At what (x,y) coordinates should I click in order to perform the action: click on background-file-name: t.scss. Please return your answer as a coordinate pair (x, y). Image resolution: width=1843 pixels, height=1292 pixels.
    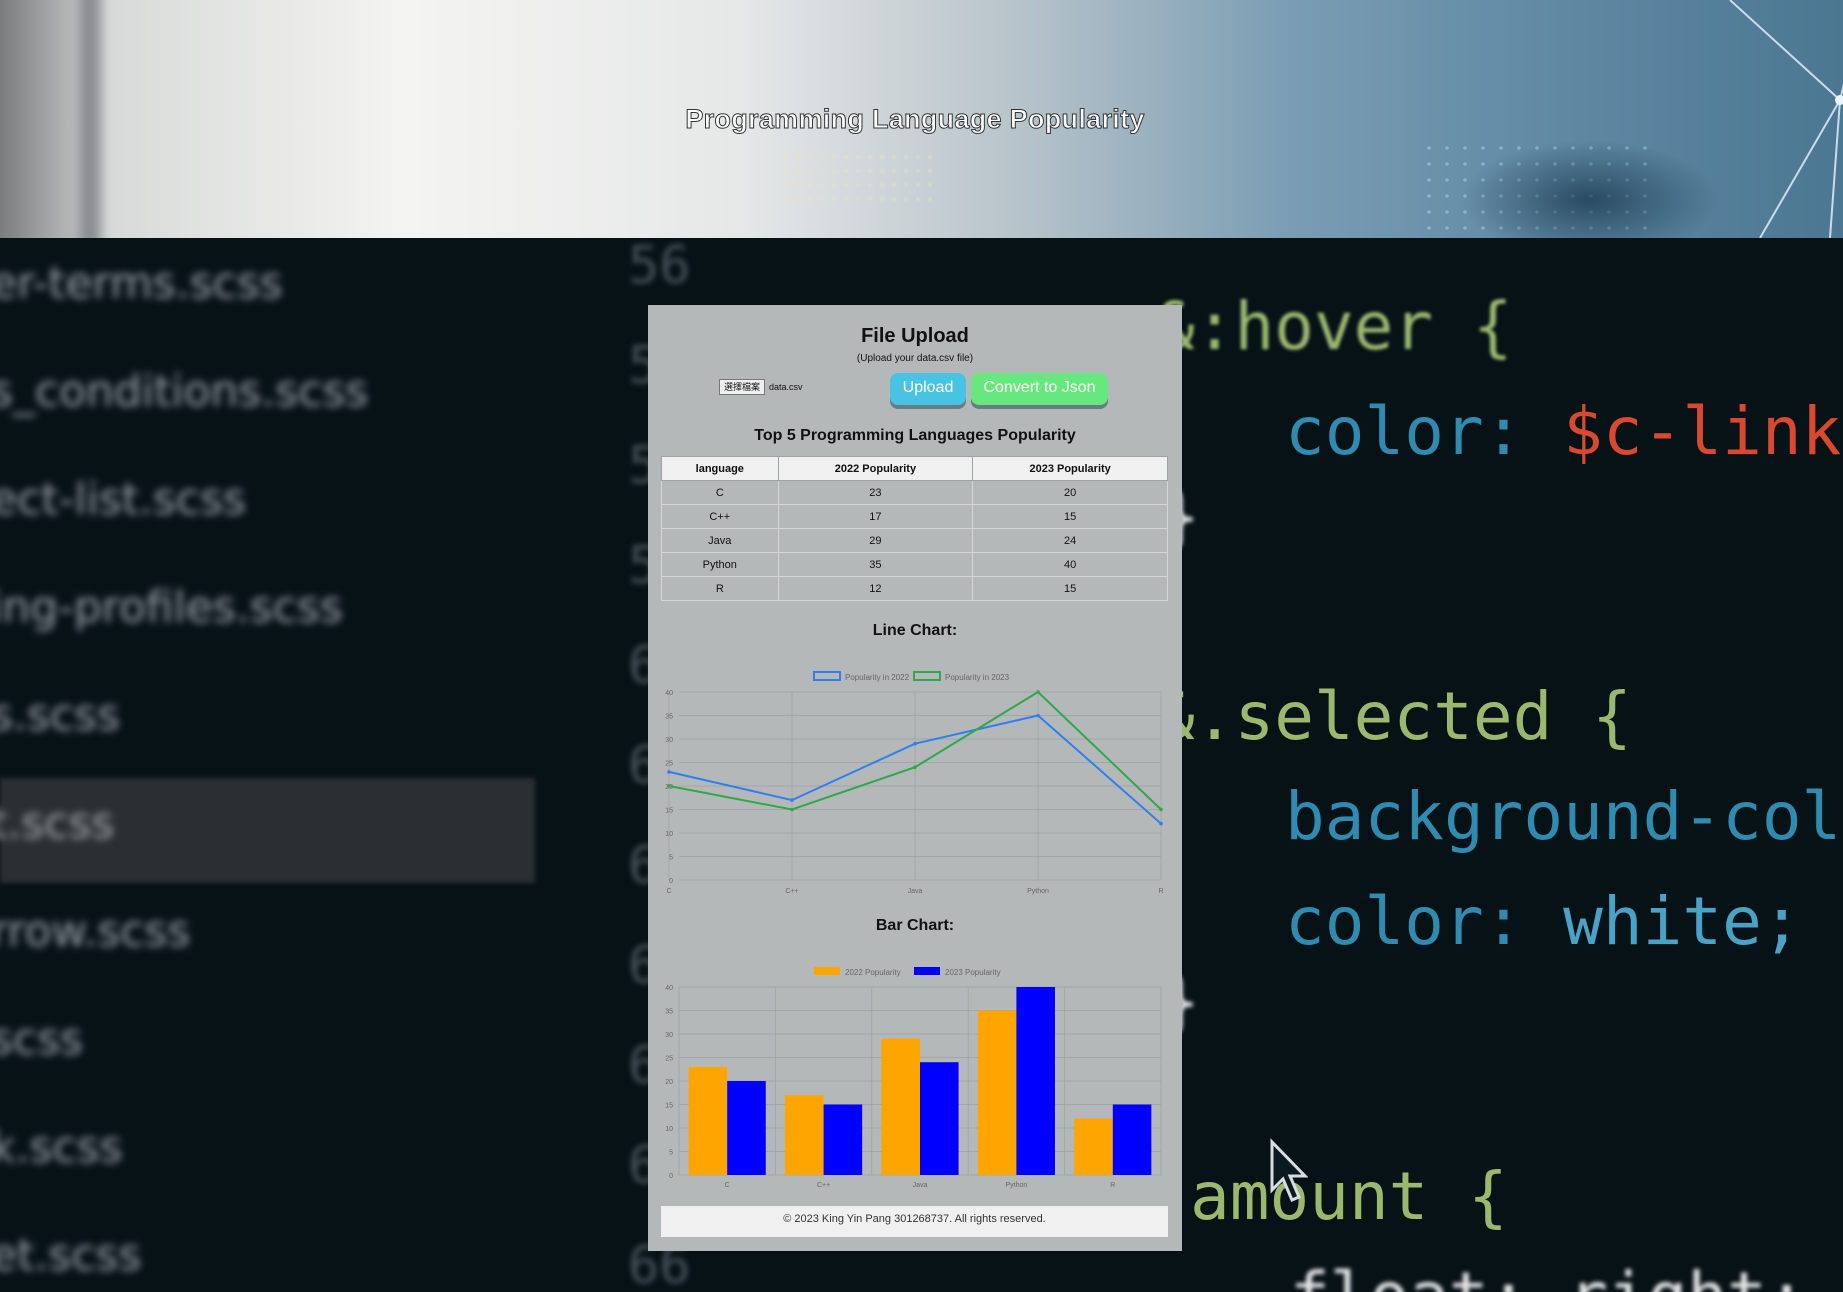
    Looking at the image, I should click on (57, 823).